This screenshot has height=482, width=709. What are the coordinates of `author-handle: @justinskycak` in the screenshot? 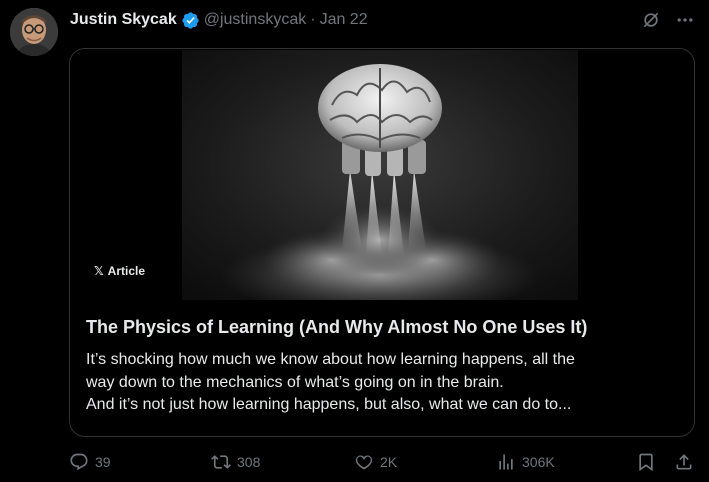 It's located at (255, 20).